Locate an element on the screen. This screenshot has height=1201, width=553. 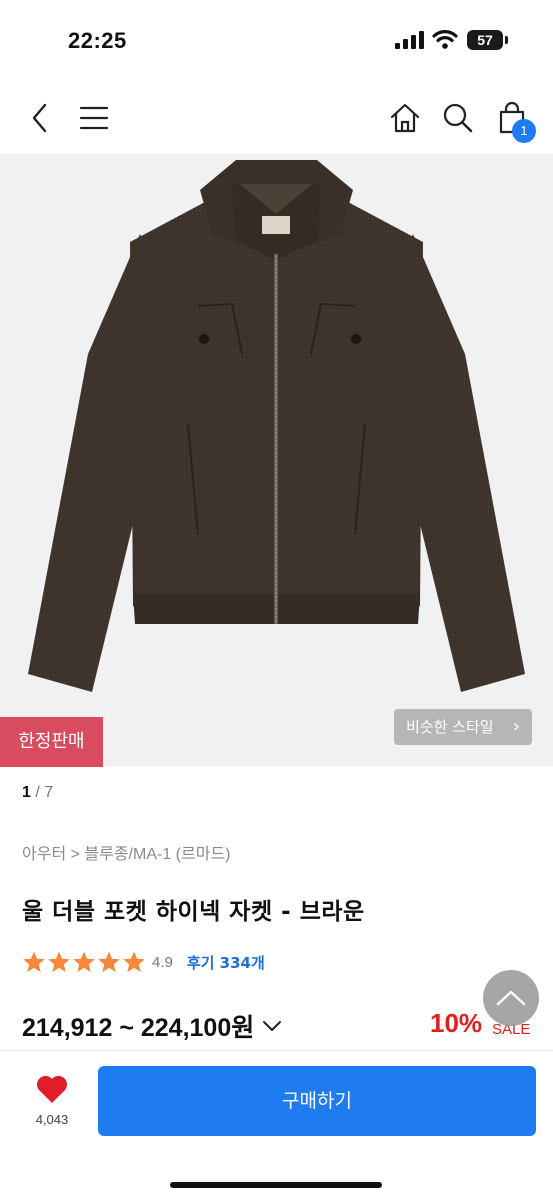
home-indicator is located at coordinates (276, 1185).